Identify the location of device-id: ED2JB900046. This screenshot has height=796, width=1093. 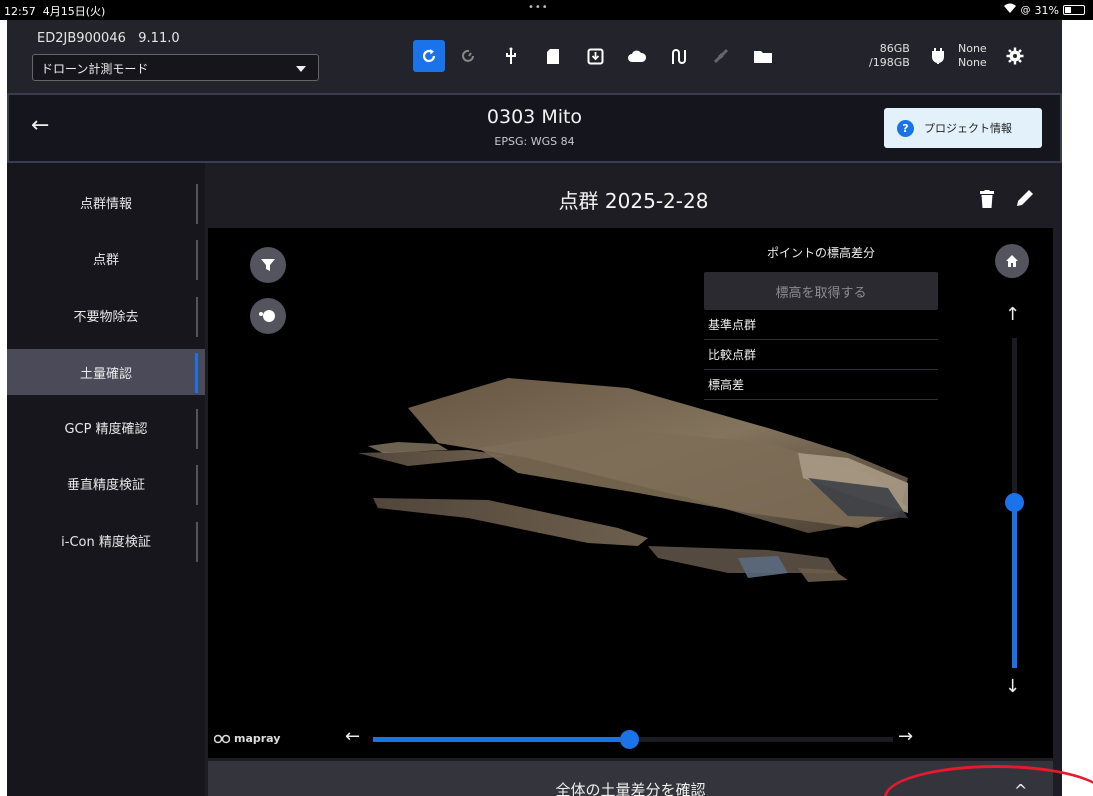
(81, 38).